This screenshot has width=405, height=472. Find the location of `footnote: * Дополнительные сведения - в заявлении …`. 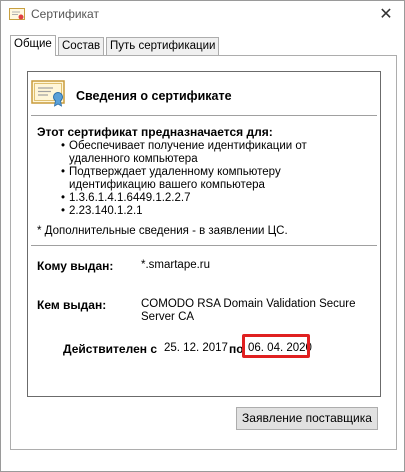

footnote: * Дополнительные сведения - в заявлении … is located at coordinates (162, 231).